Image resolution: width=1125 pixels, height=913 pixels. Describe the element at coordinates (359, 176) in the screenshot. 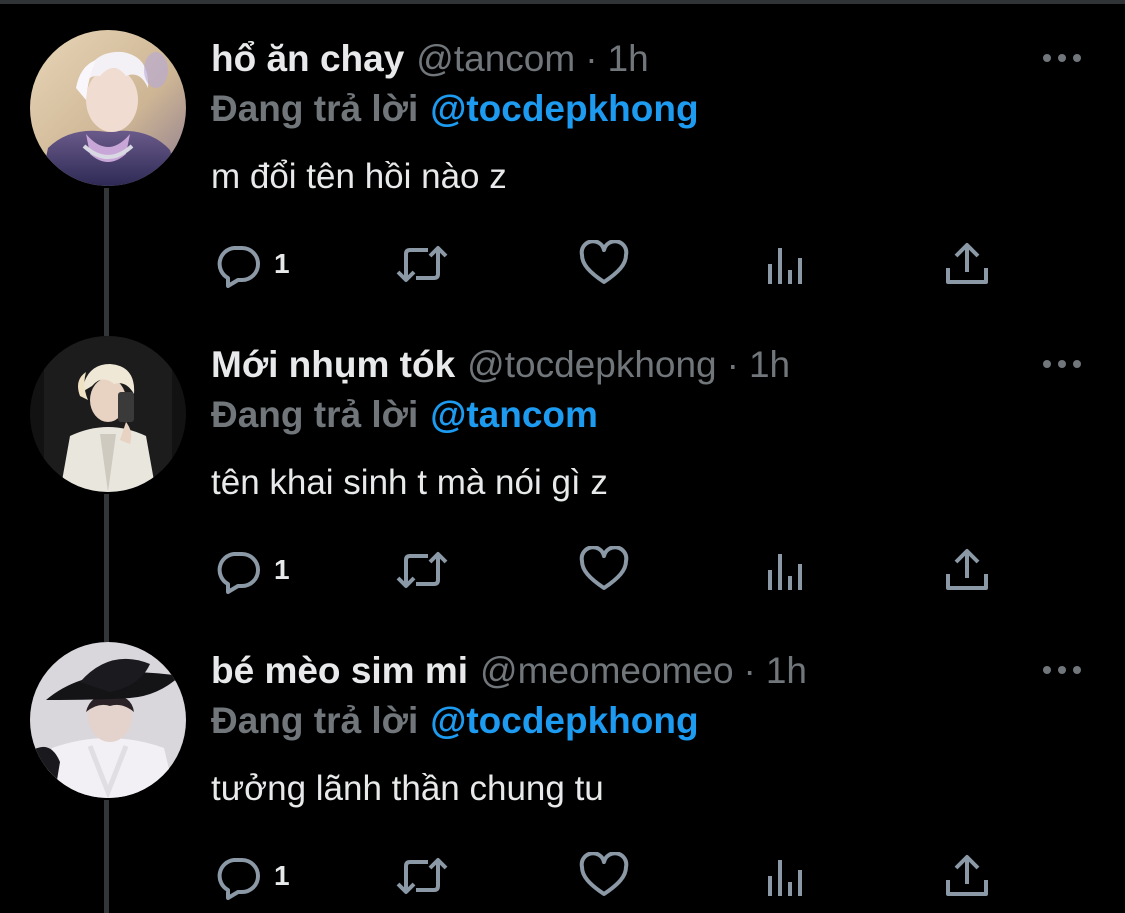

I see `tweet-text: m đổi tên hồi nào z` at that location.